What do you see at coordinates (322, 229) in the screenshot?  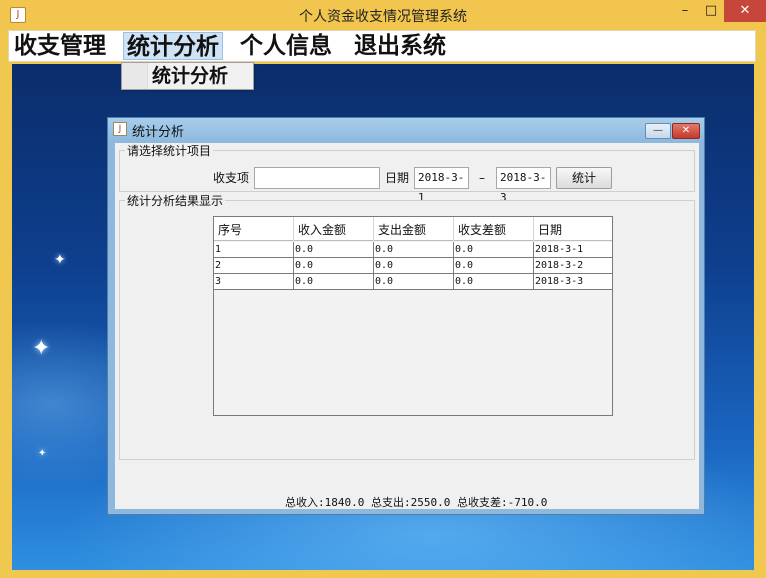 I see `column-header: 收入金额` at bounding box center [322, 229].